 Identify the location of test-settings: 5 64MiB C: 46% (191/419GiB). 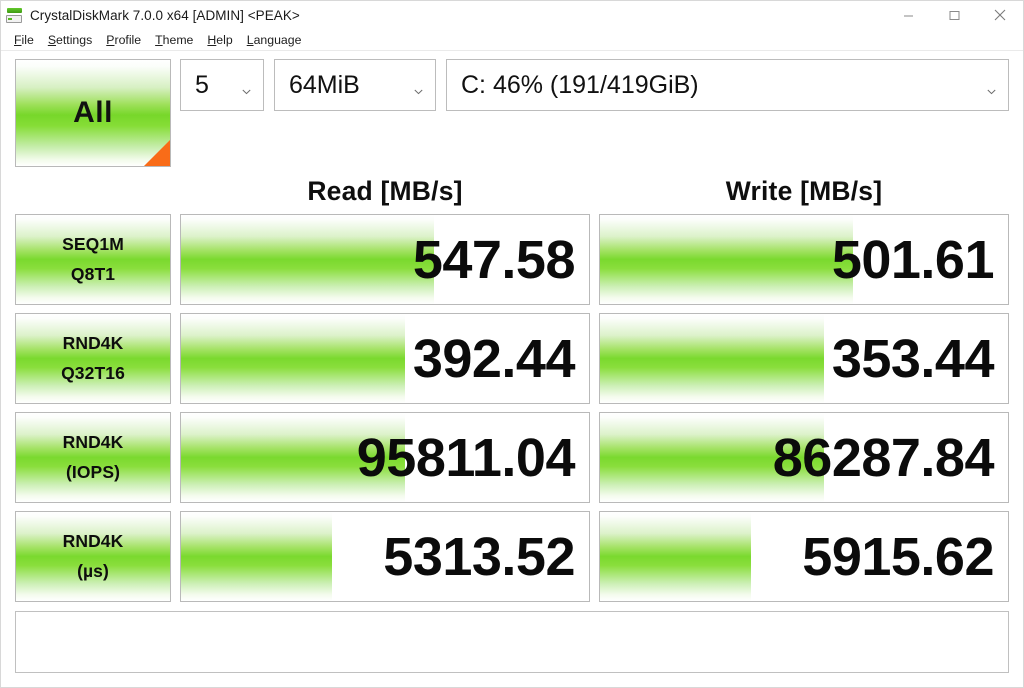
(594, 85).